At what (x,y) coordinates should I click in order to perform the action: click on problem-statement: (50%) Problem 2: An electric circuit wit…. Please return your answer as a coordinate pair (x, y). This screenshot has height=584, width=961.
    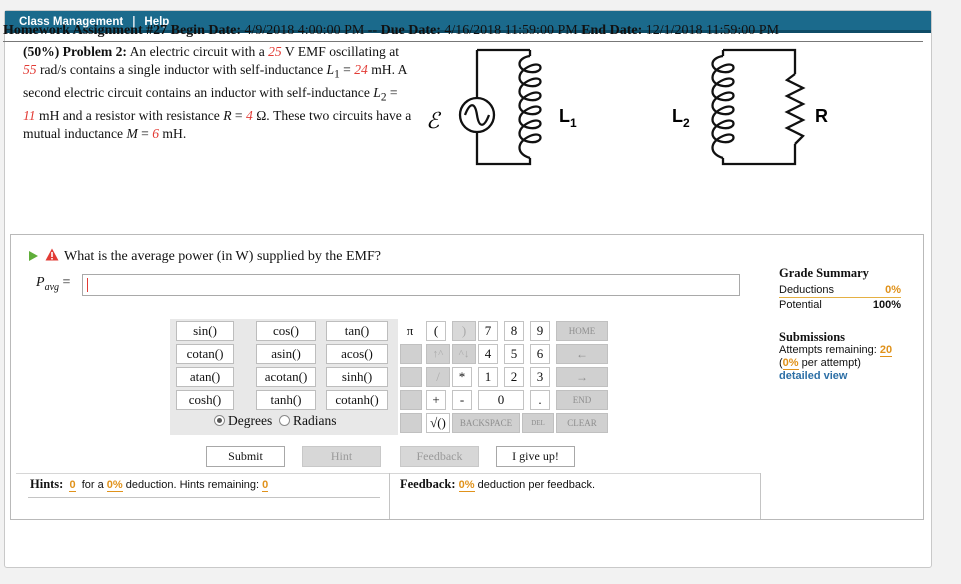
    Looking at the image, I should click on (217, 92).